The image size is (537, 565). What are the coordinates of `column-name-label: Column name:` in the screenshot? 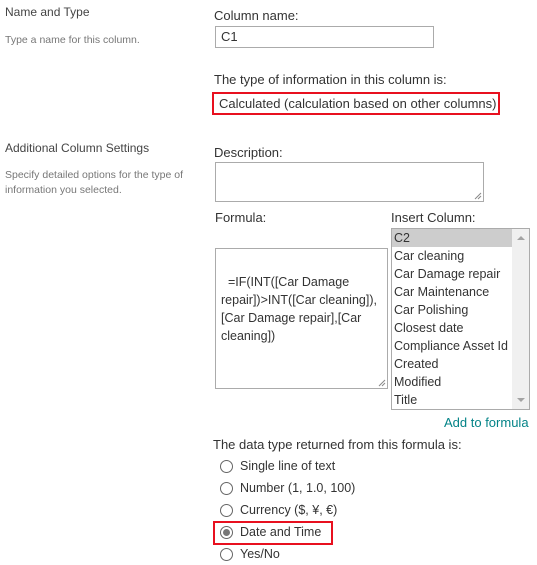 It's located at (256, 15).